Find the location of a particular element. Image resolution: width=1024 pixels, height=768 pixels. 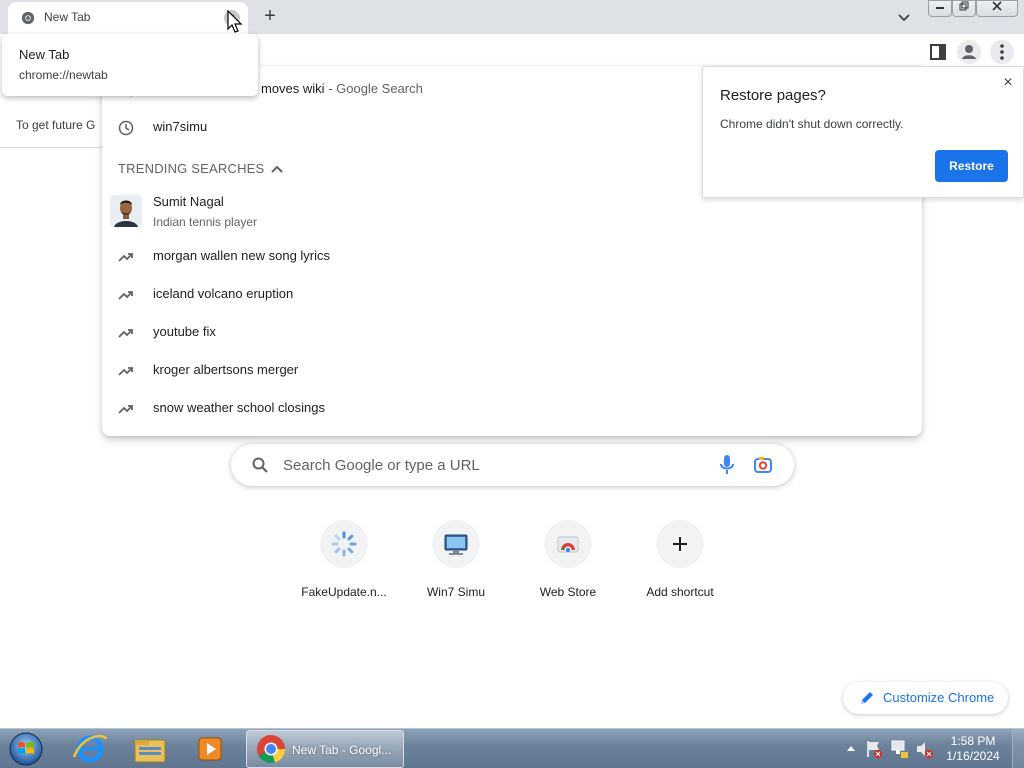

spinner-icon is located at coordinates (344, 544).